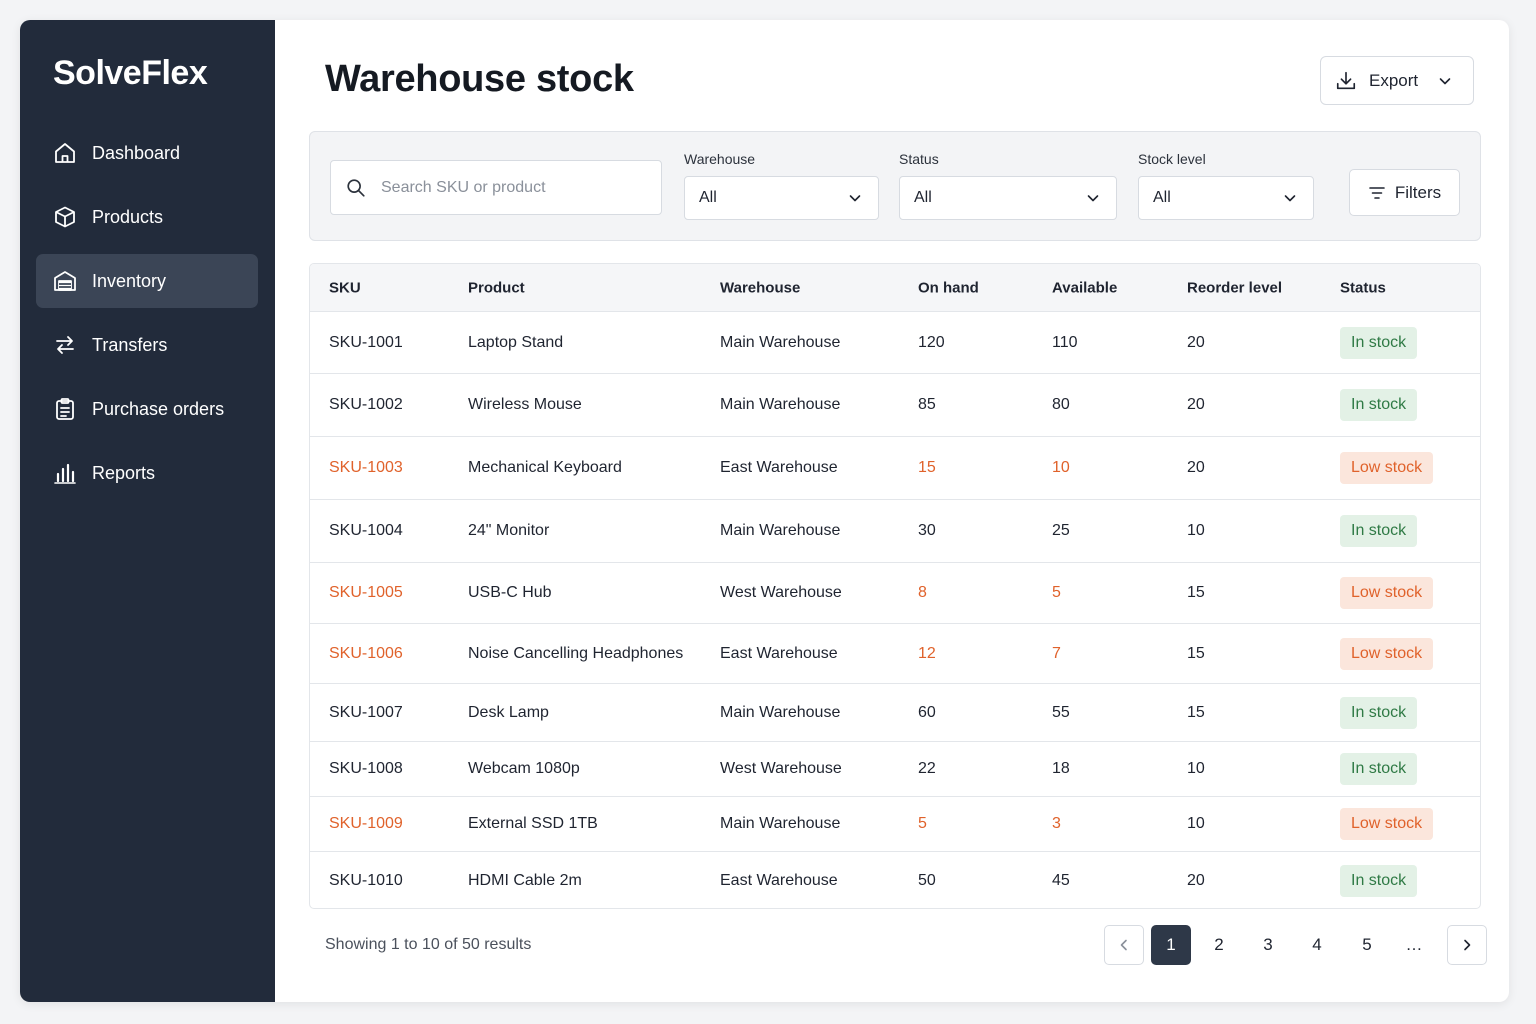  Describe the element at coordinates (1317, 945) in the screenshot. I see `page-button-4: 4` at that location.